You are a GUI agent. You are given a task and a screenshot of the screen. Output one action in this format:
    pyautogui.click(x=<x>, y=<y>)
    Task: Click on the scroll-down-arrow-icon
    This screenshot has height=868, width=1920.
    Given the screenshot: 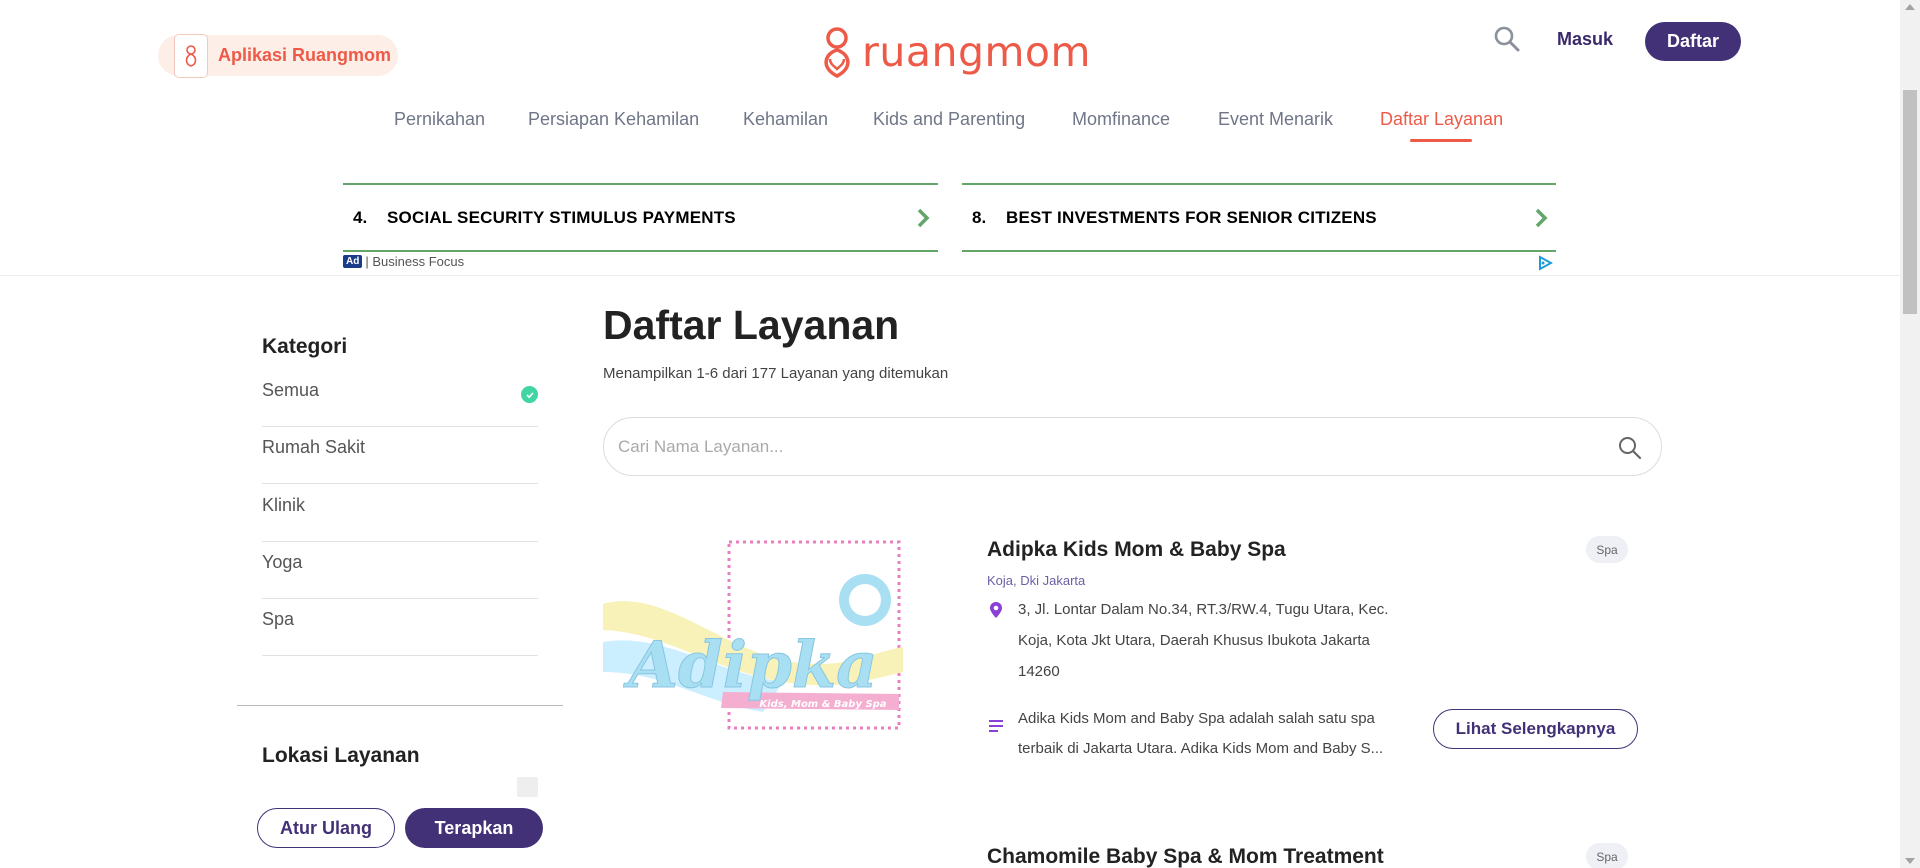 What is the action you would take?
    pyautogui.click(x=1910, y=861)
    